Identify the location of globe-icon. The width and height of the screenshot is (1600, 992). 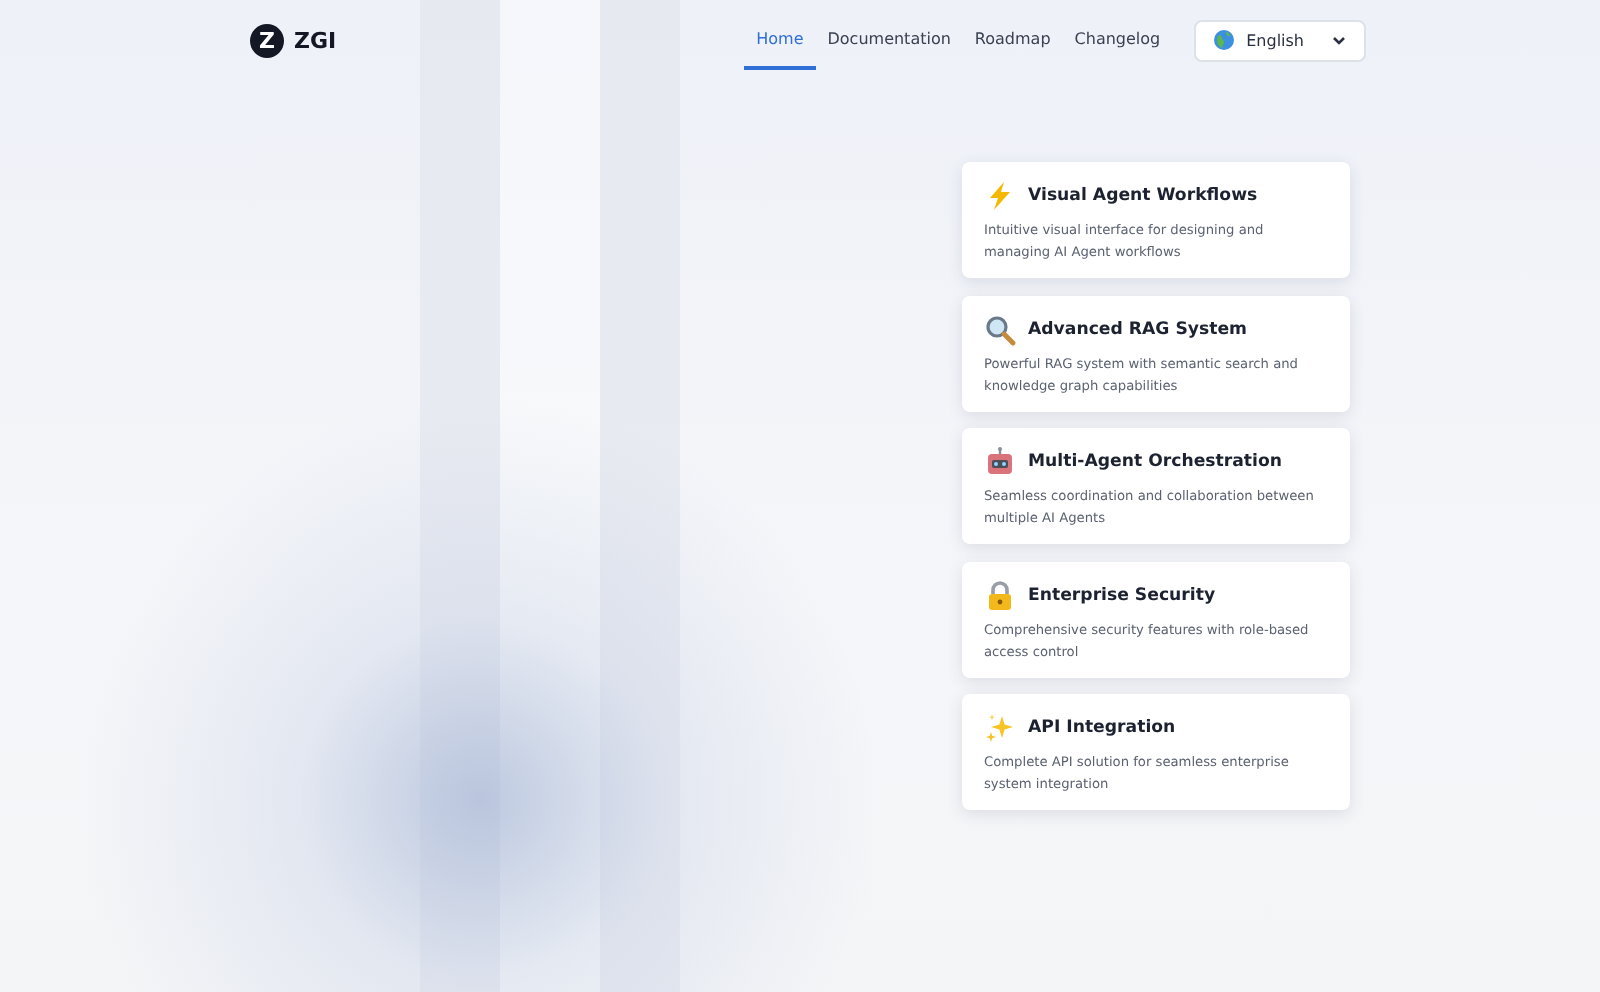
(1224, 40).